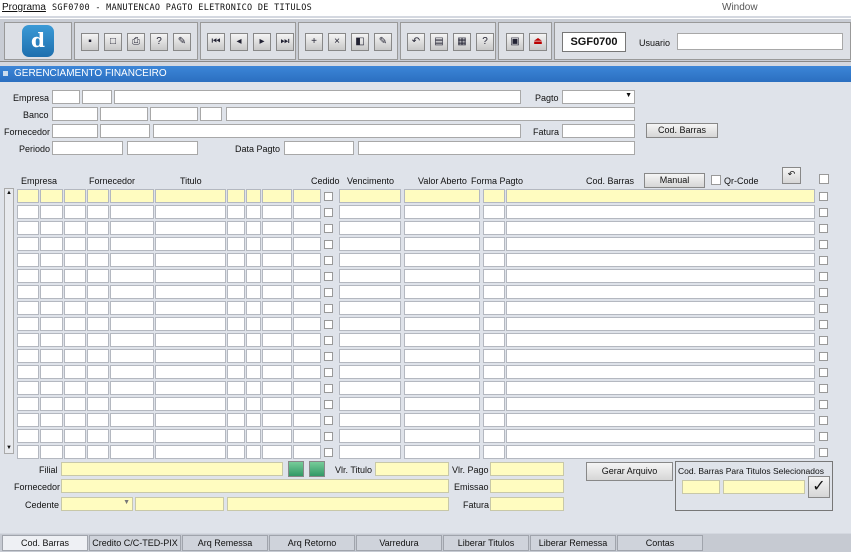 The height and width of the screenshot is (552, 851). Describe the element at coordinates (24, 7) in the screenshot. I see `program-menu: Programa` at that location.